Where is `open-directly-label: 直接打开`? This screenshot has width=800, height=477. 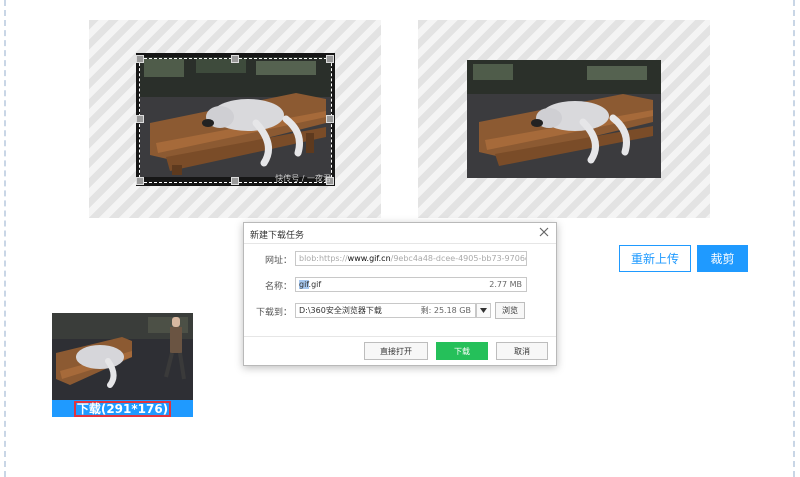 open-directly-label: 直接打开 is located at coordinates (396, 351).